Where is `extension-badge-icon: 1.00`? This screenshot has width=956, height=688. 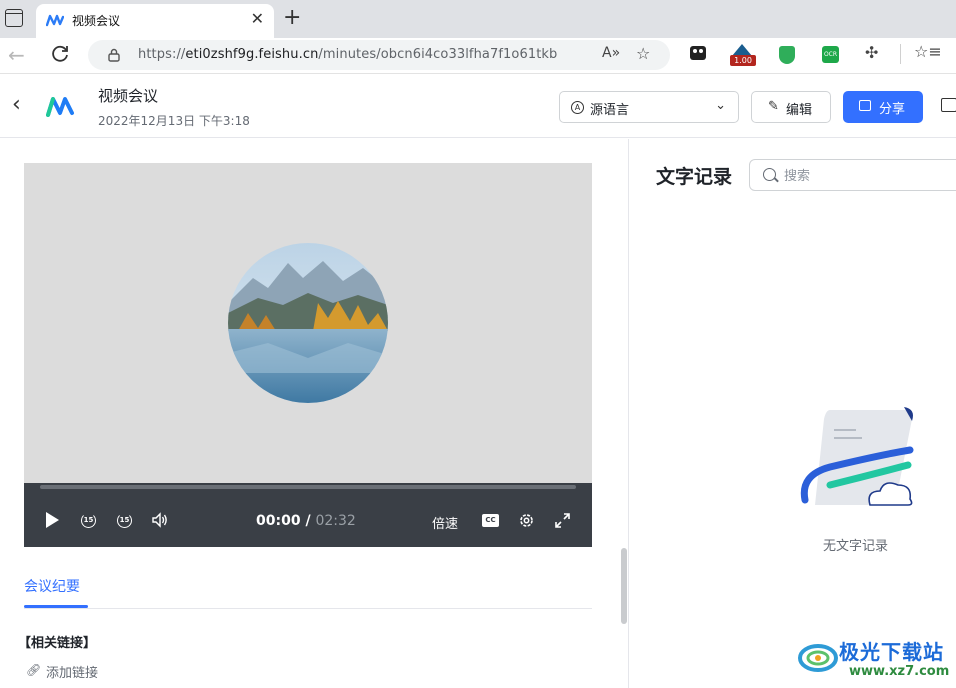
extension-badge-icon: 1.00 is located at coordinates (743, 55).